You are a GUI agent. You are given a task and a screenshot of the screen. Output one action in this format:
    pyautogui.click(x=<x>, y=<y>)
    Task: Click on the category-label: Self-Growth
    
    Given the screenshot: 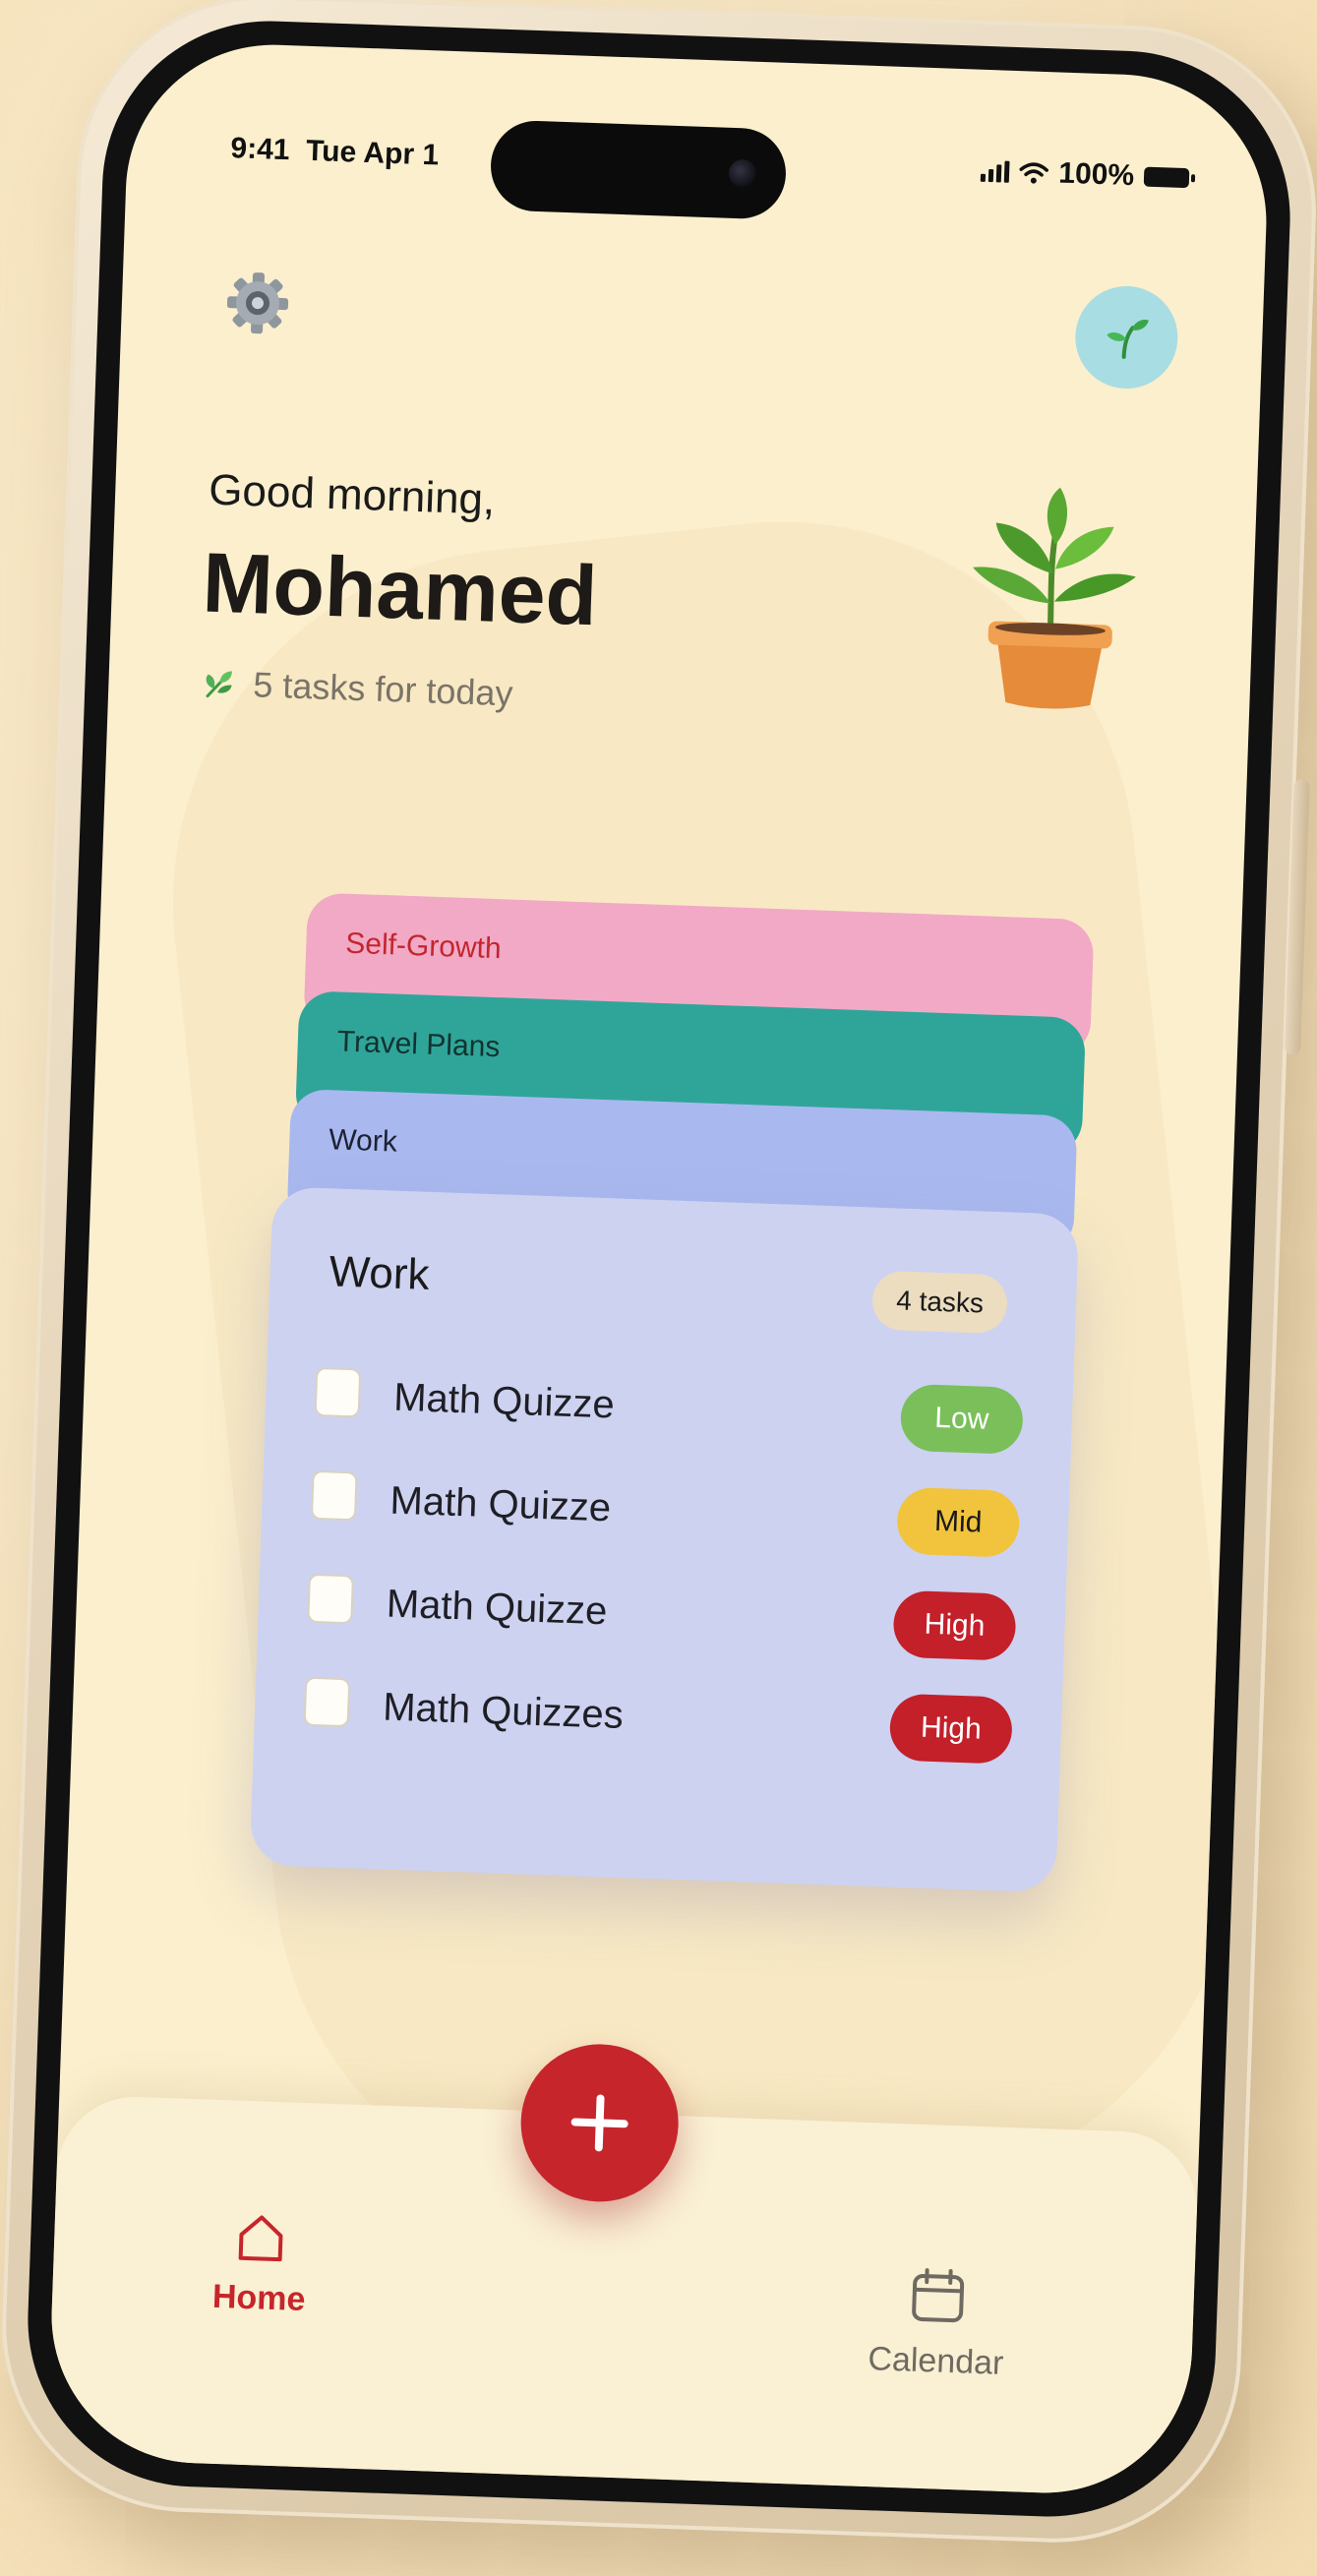 What is the action you would take?
    pyautogui.click(x=423, y=946)
    